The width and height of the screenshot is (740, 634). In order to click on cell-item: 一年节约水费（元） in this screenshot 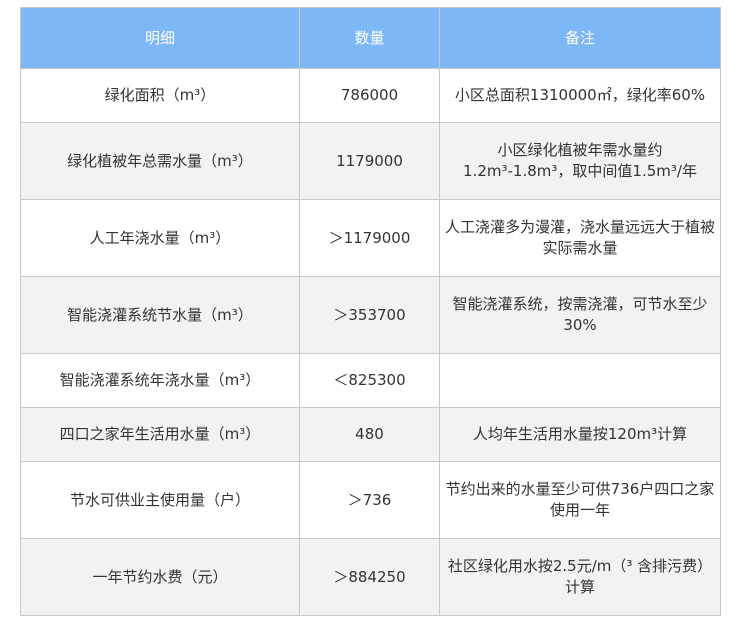, I will do `click(160, 577)`.